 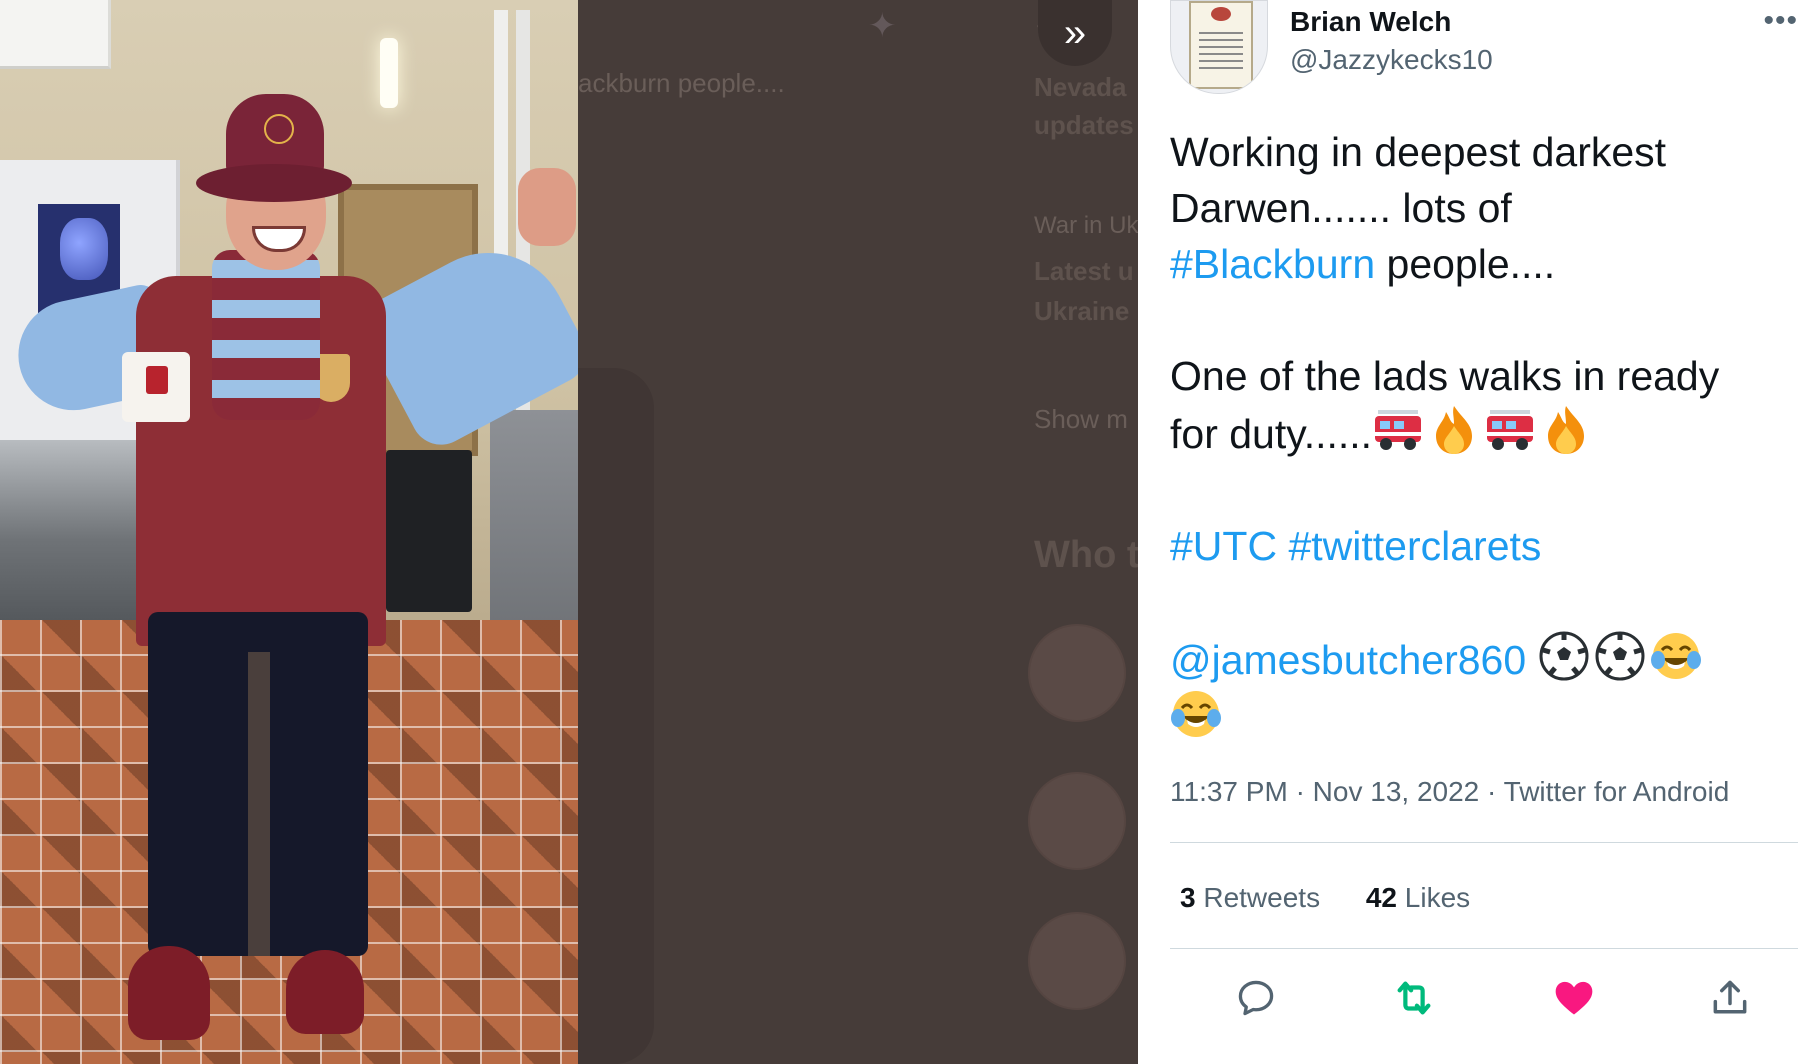 I want to click on likes-stat: 42 Likes, so click(x=1418, y=897).